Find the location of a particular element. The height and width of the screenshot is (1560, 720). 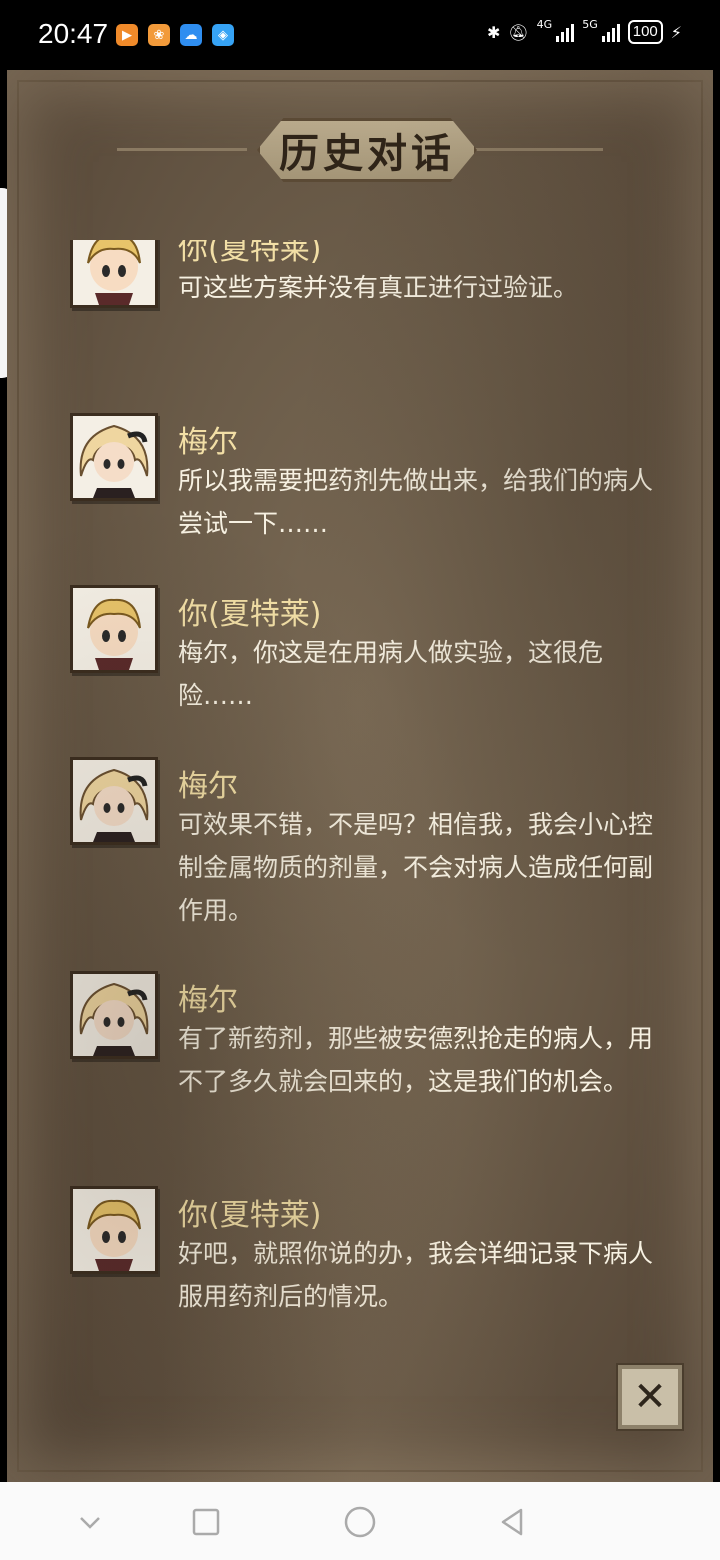

circle-icon is located at coordinates (360, 1522).